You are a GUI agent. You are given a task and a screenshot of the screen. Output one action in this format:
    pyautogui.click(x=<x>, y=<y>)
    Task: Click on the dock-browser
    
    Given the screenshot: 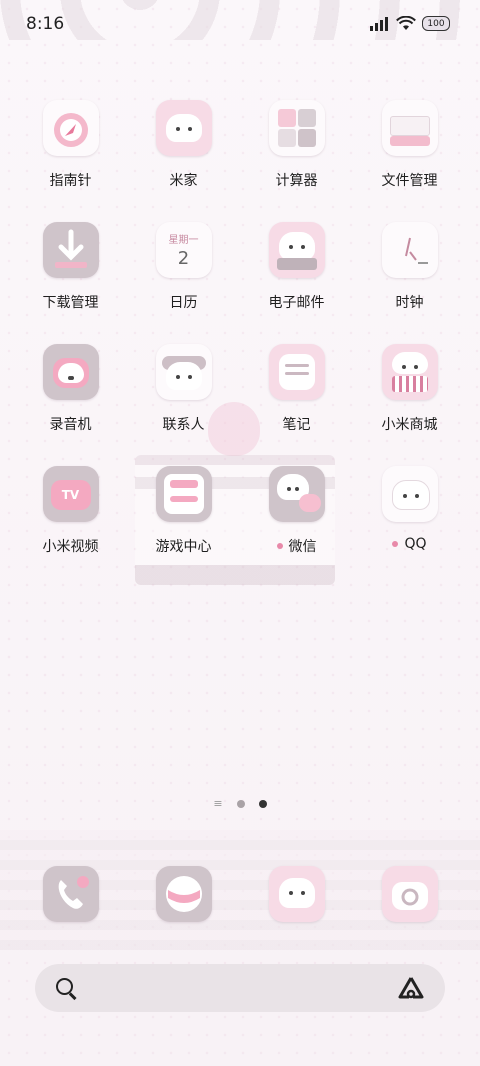 What is the action you would take?
    pyautogui.click(x=183, y=894)
    